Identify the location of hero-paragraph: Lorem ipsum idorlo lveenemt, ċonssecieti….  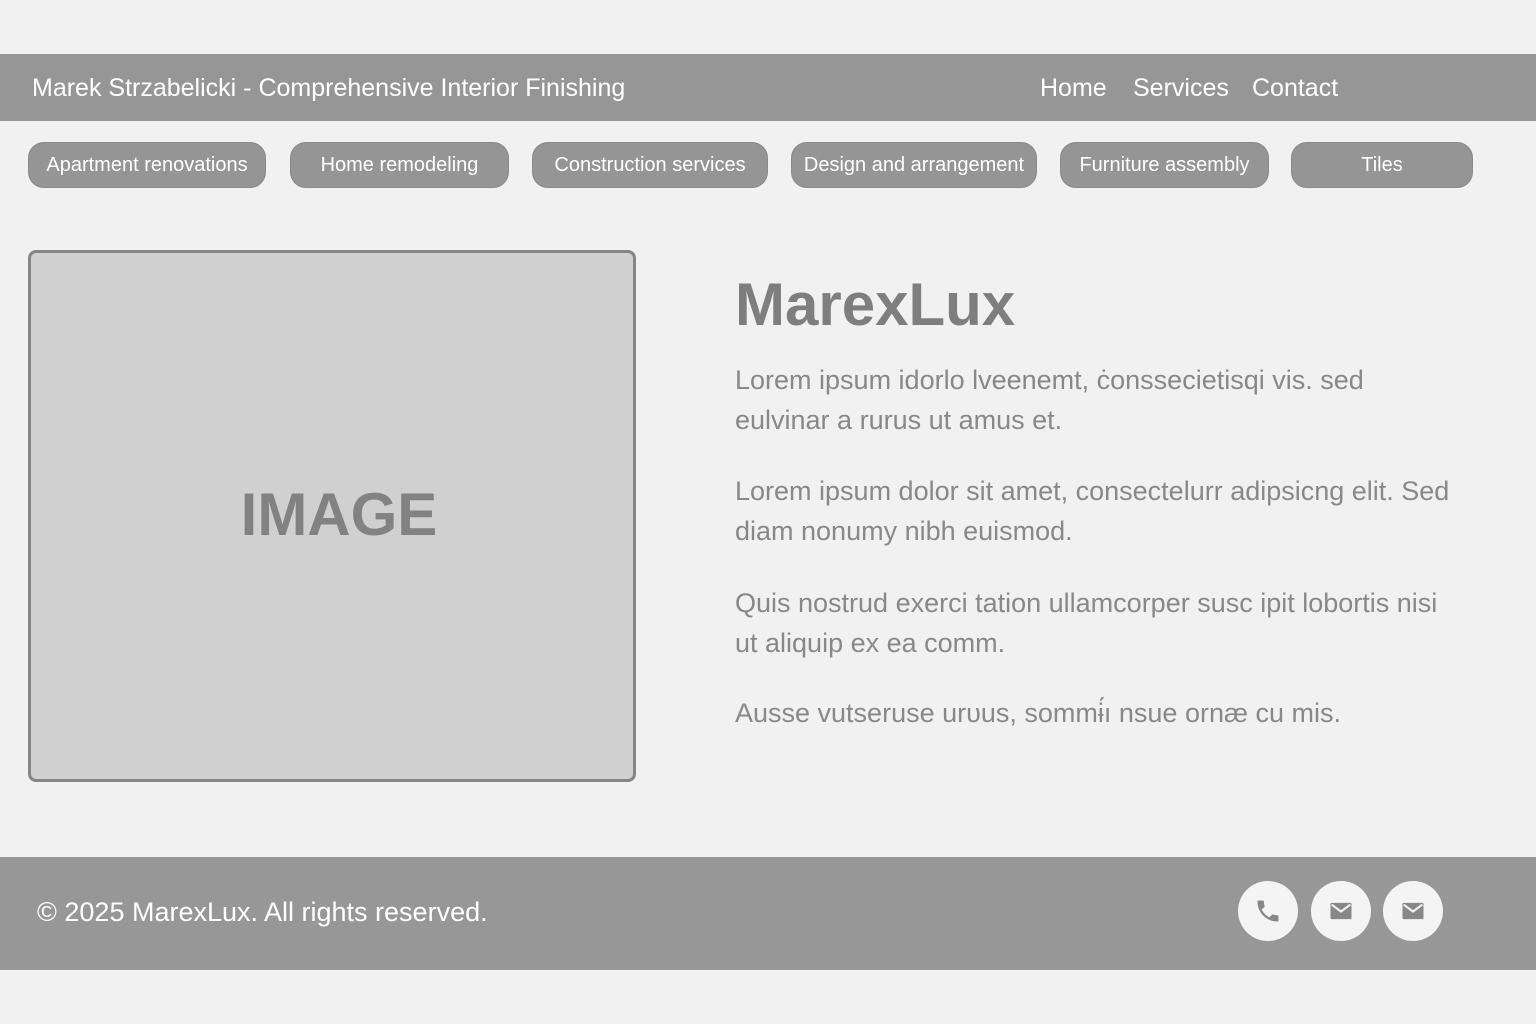
(1049, 400).